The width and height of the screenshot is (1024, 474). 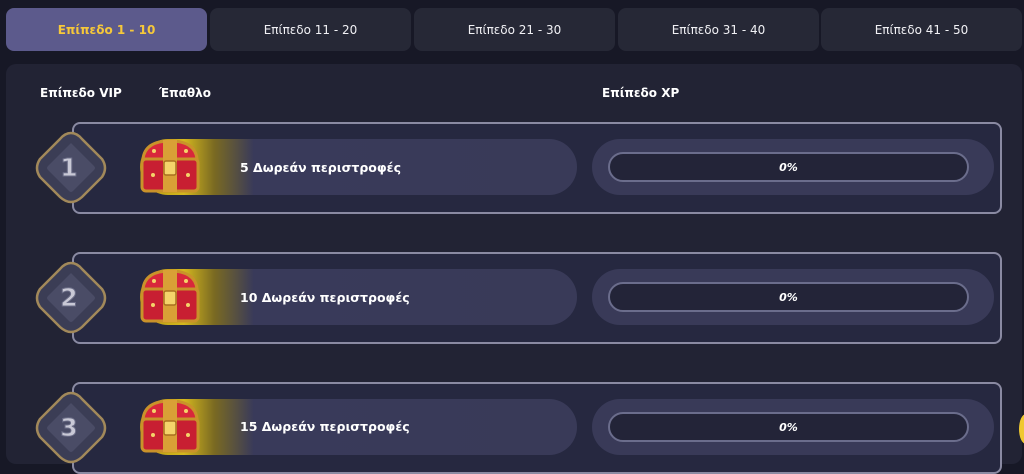 What do you see at coordinates (68, 297) in the screenshot?
I see `level-number: 2` at bounding box center [68, 297].